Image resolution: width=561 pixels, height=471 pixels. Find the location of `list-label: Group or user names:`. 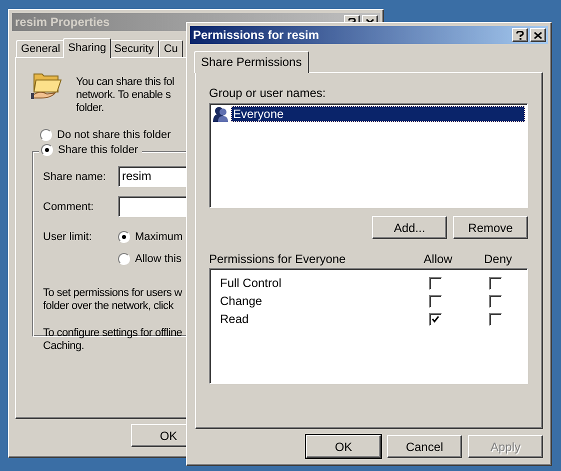

list-label: Group or user names: is located at coordinates (267, 93).